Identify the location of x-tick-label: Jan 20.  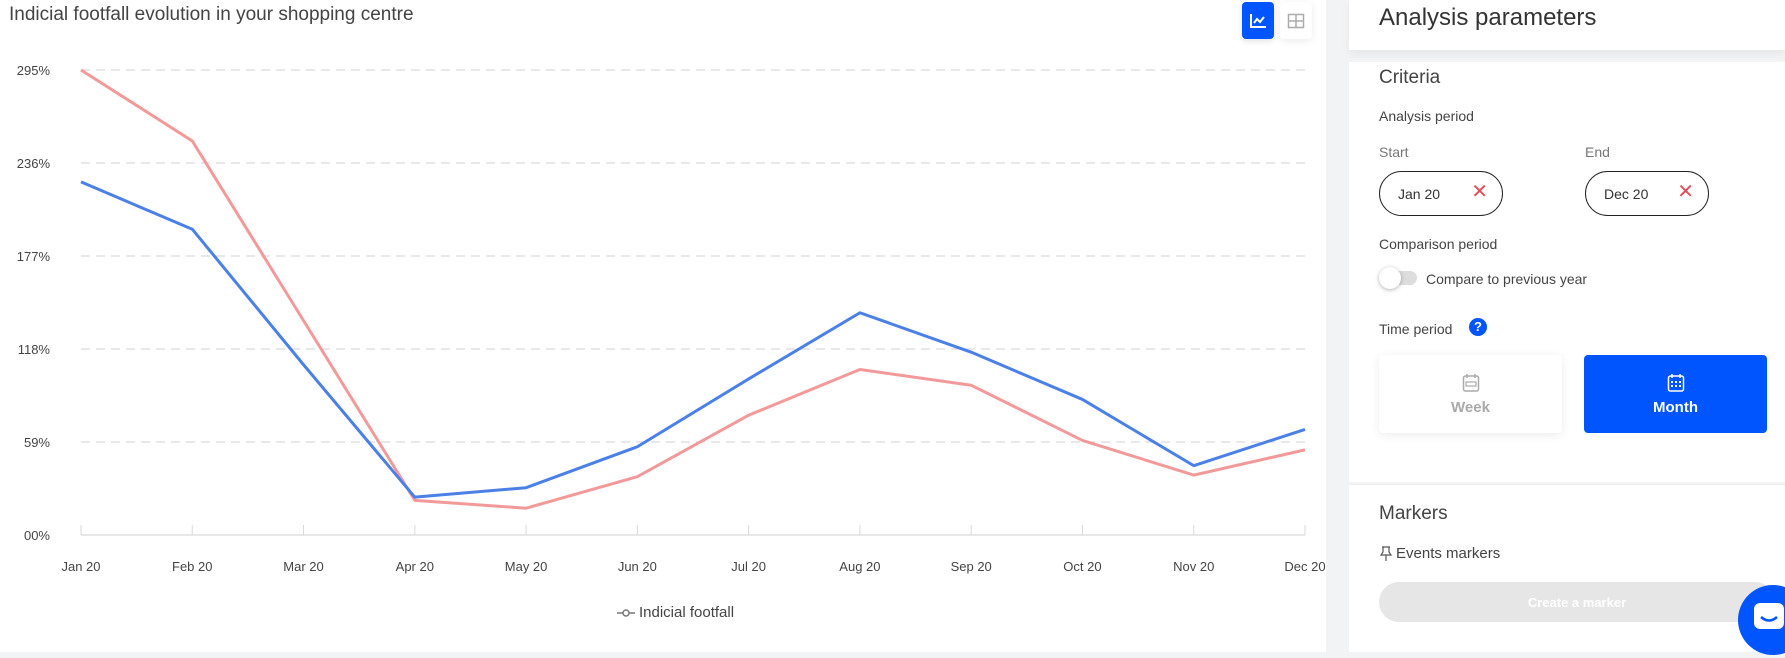
(80, 566).